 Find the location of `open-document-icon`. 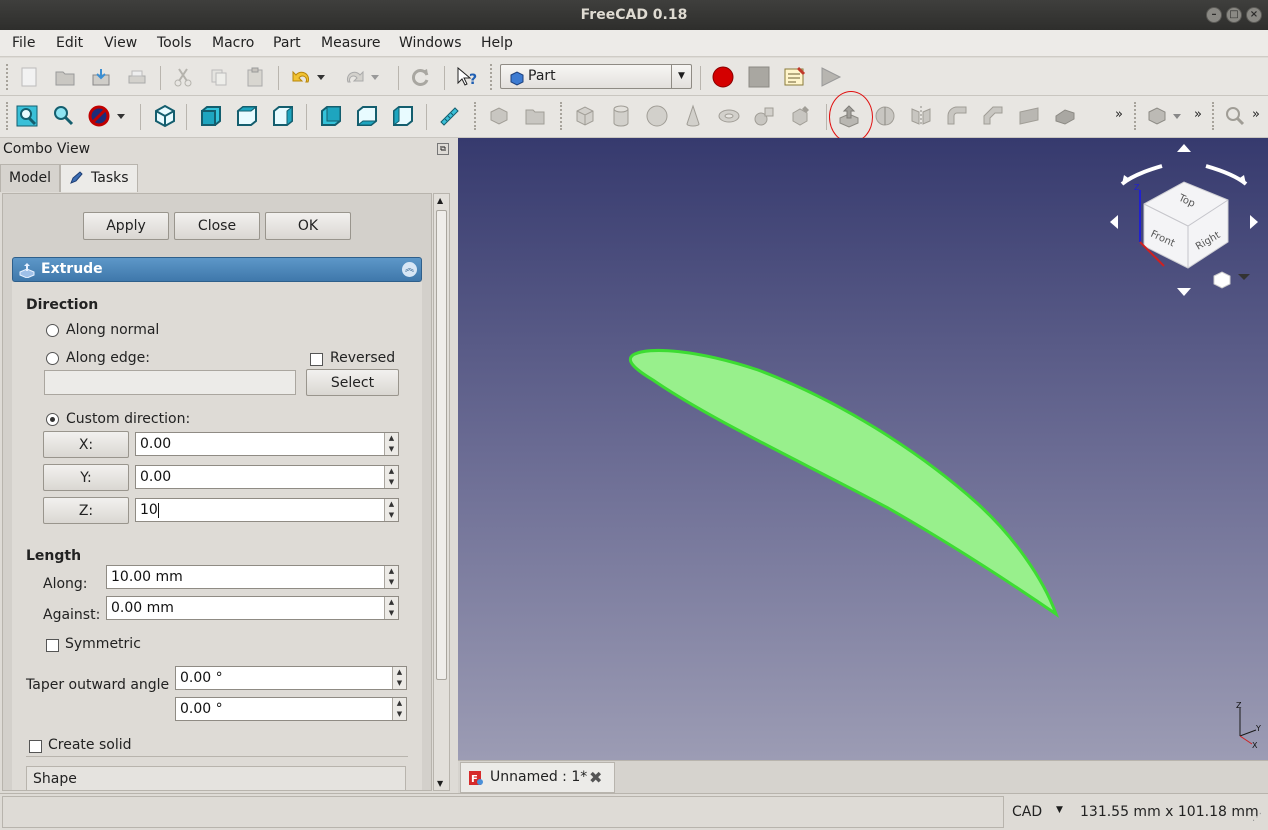

open-document-icon is located at coordinates (65, 77).